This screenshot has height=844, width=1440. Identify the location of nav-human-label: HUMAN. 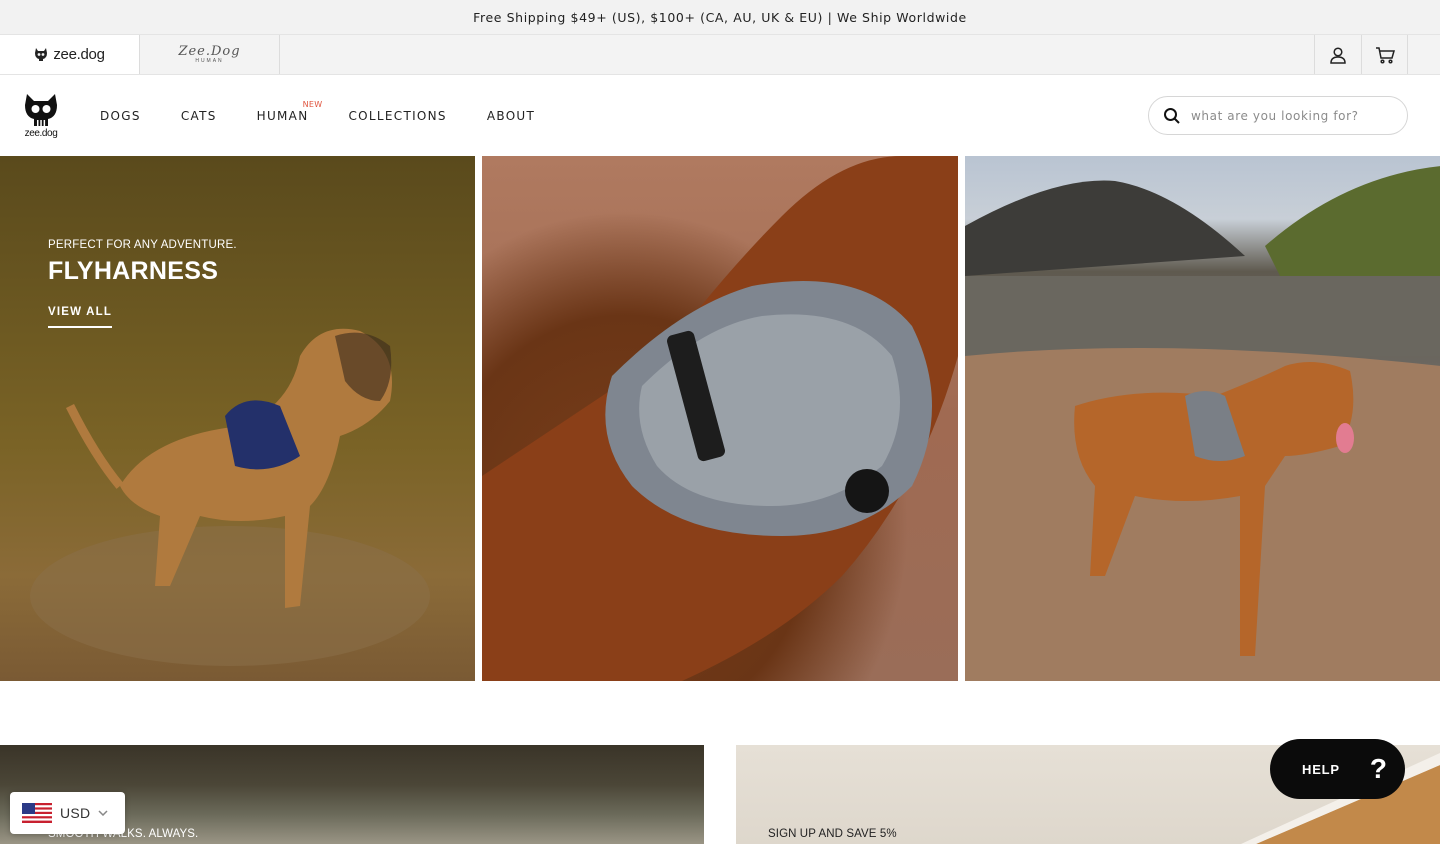
(282, 115).